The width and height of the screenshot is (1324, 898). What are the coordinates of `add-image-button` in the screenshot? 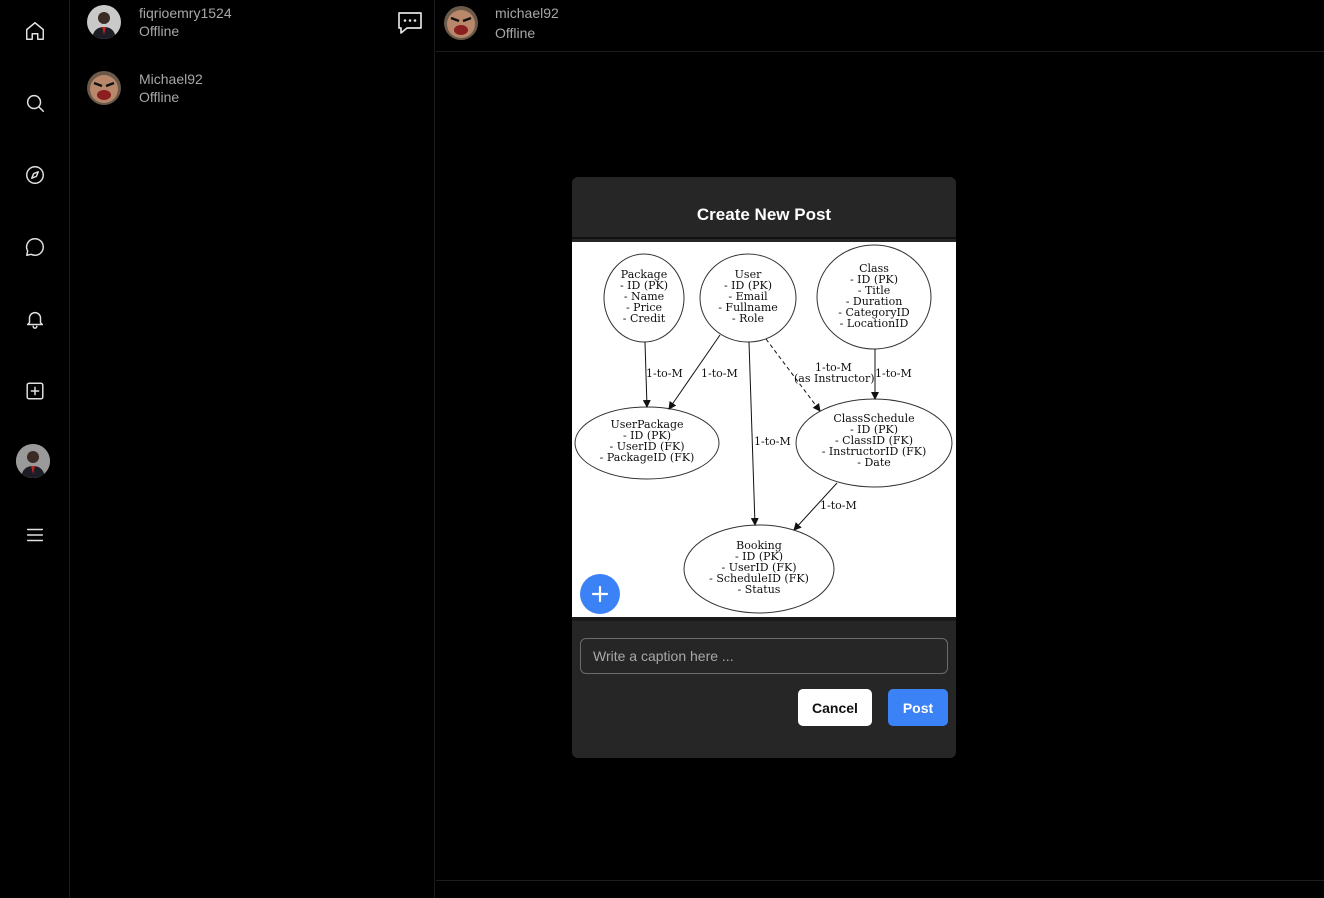 It's located at (600, 594).